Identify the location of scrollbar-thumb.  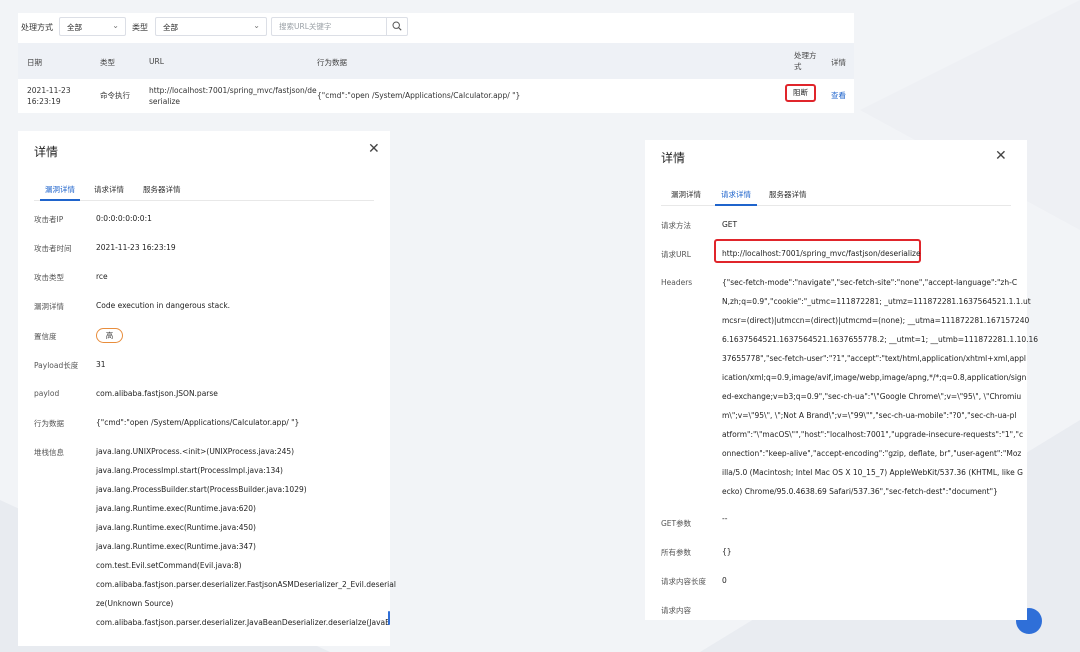
(389, 618).